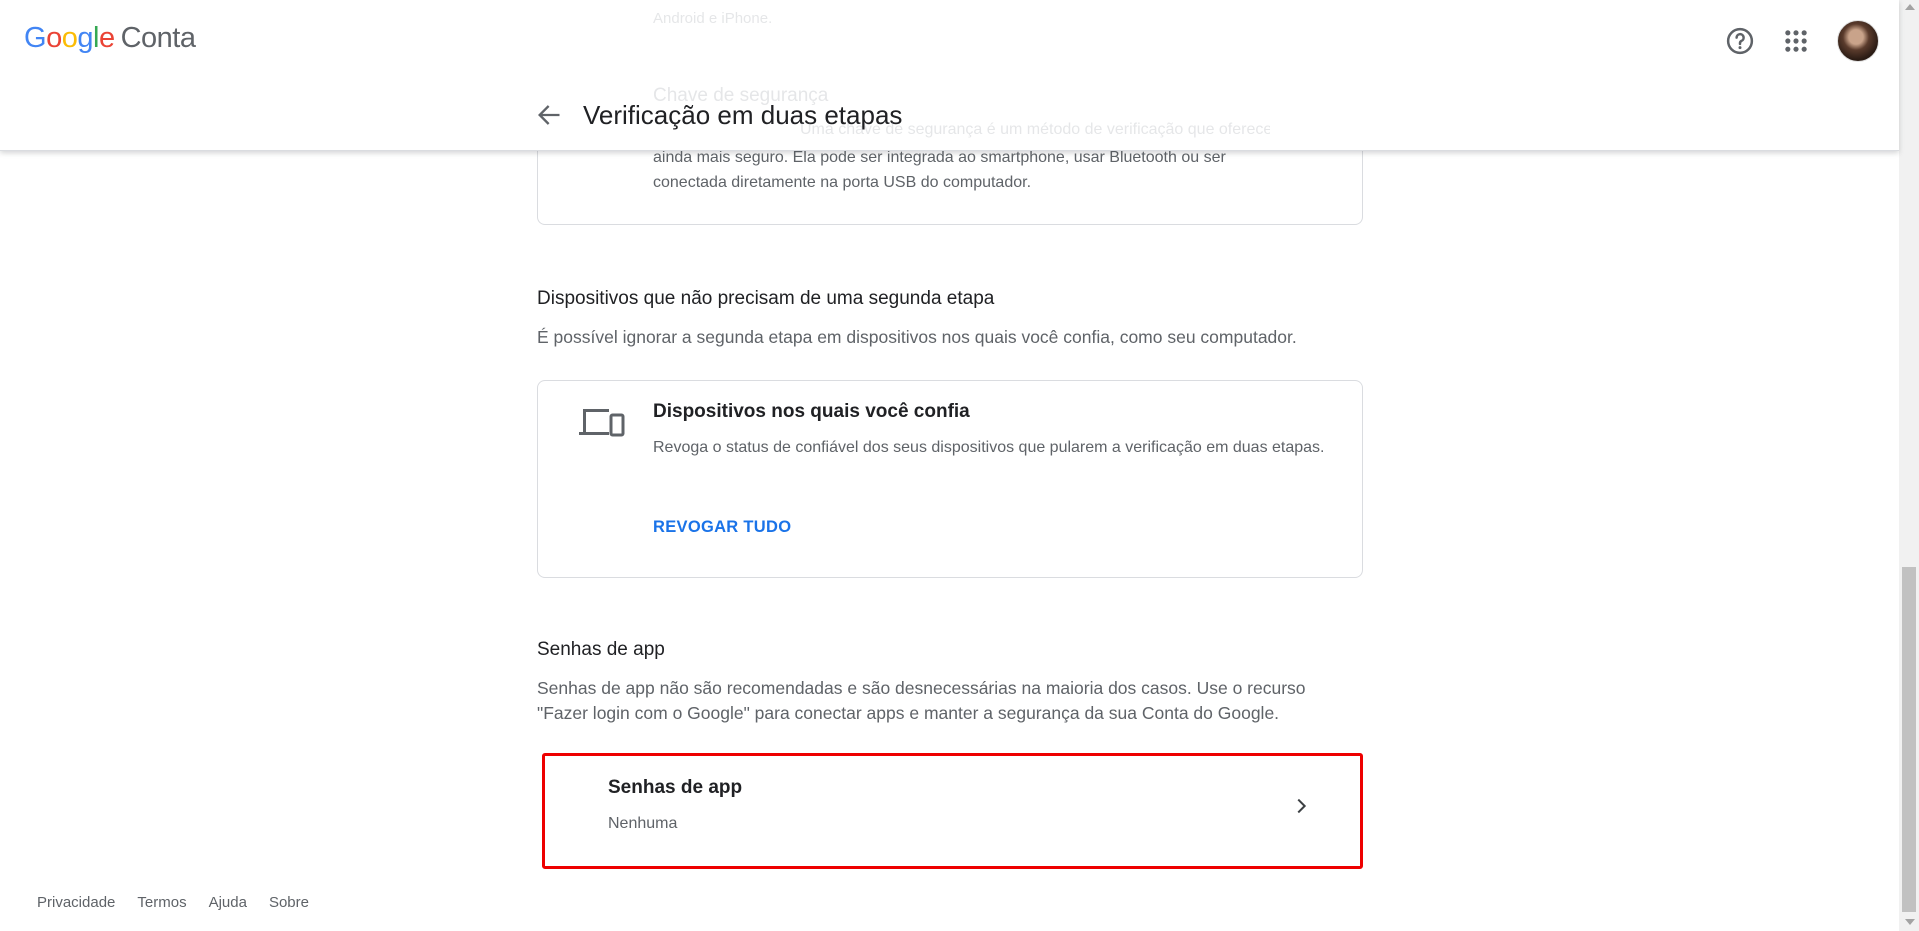  Describe the element at coordinates (1910, 922) in the screenshot. I see `scroll-down-arrow-icon` at that location.